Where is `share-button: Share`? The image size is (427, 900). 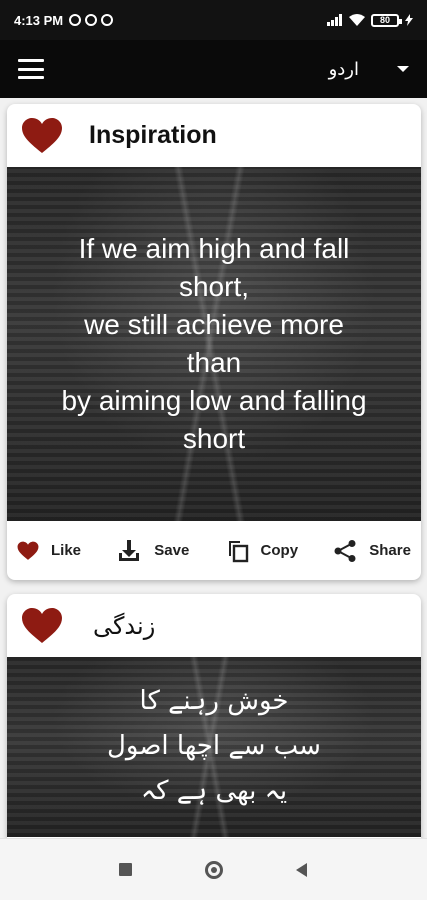 share-button: Share is located at coordinates (372, 551).